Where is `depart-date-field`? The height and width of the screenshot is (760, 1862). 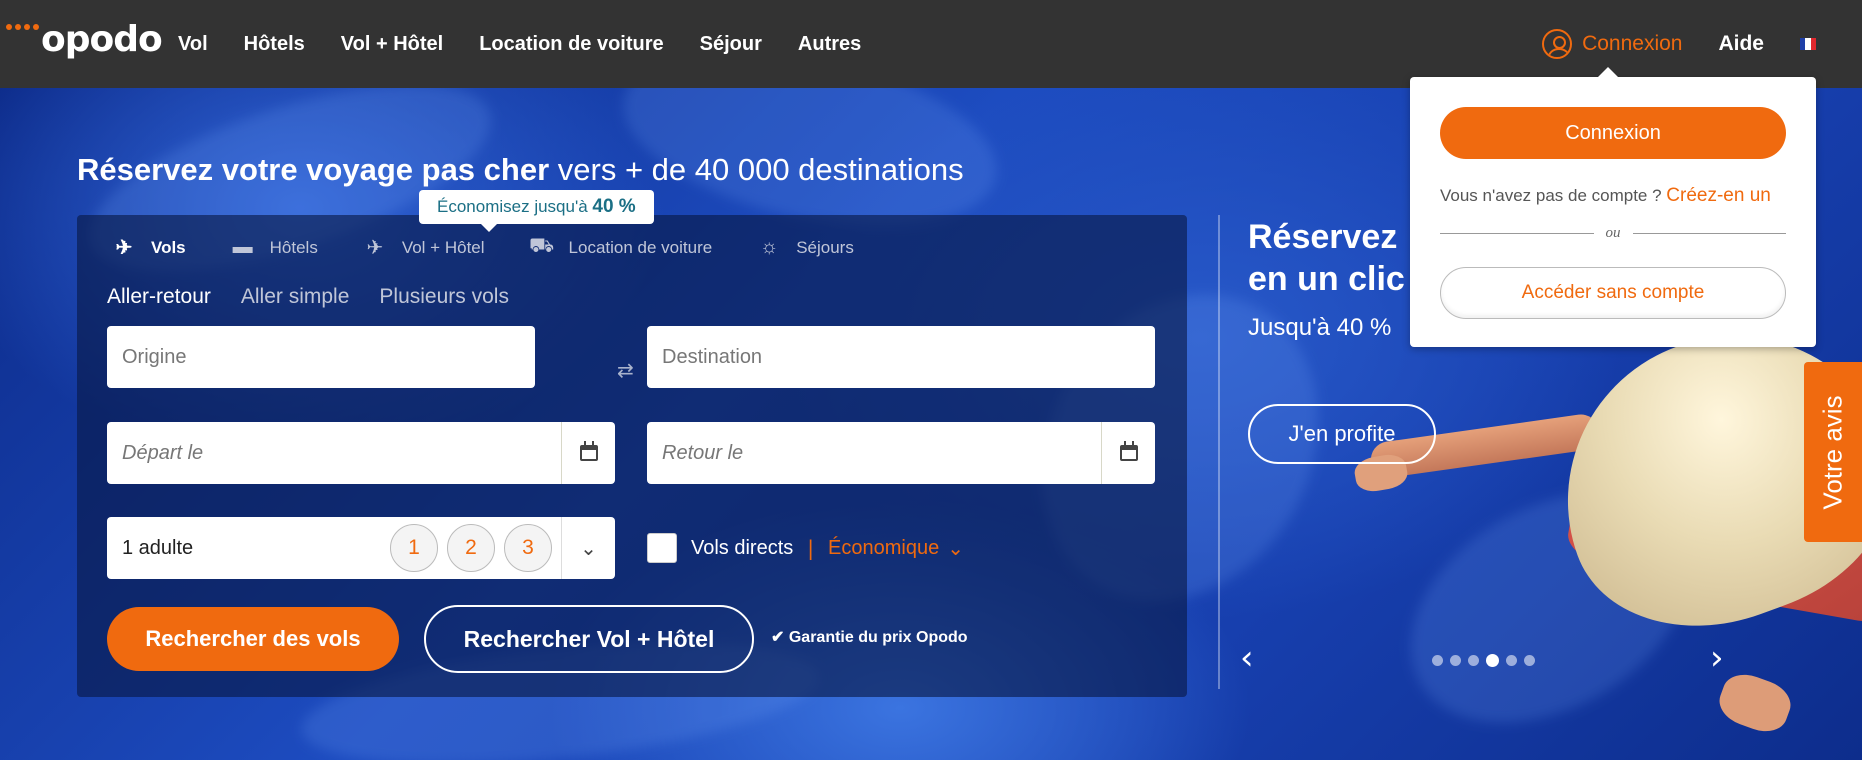 depart-date-field is located at coordinates (361, 453).